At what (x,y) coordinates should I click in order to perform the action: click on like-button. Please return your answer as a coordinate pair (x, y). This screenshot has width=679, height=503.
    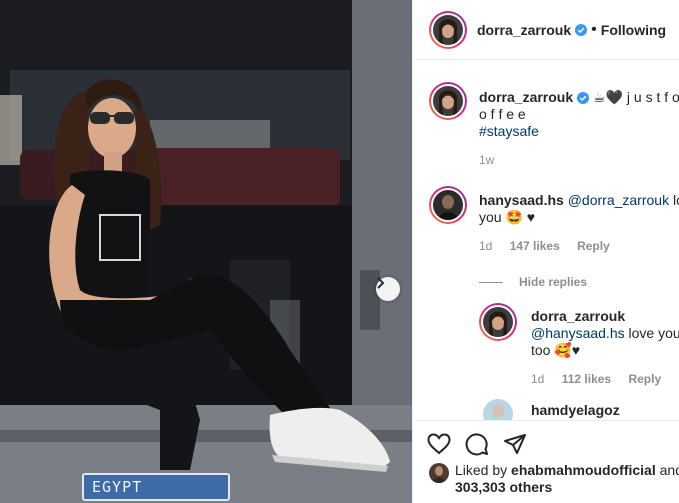
    Looking at the image, I should click on (439, 443).